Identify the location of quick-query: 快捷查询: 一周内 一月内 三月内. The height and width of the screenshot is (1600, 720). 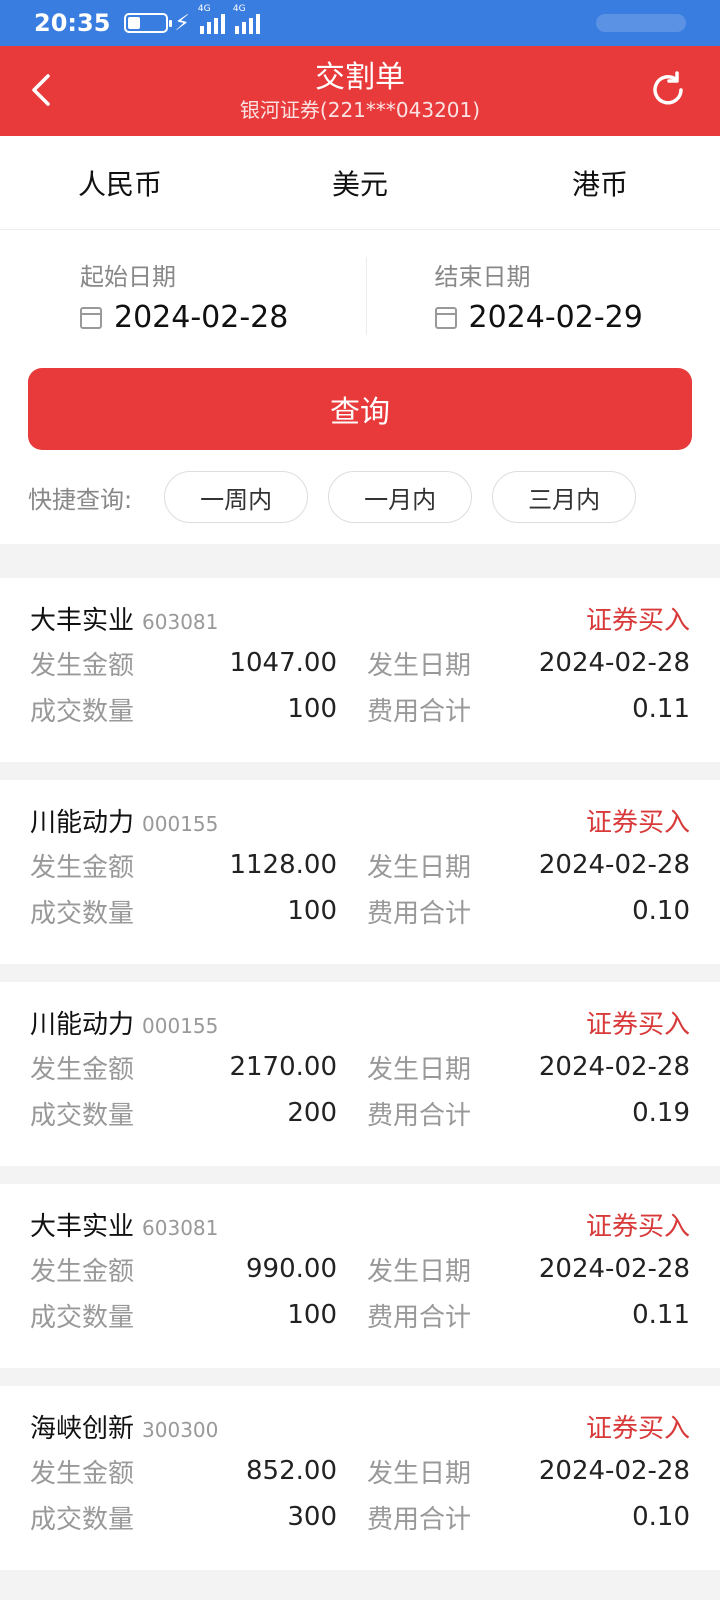
(360, 497).